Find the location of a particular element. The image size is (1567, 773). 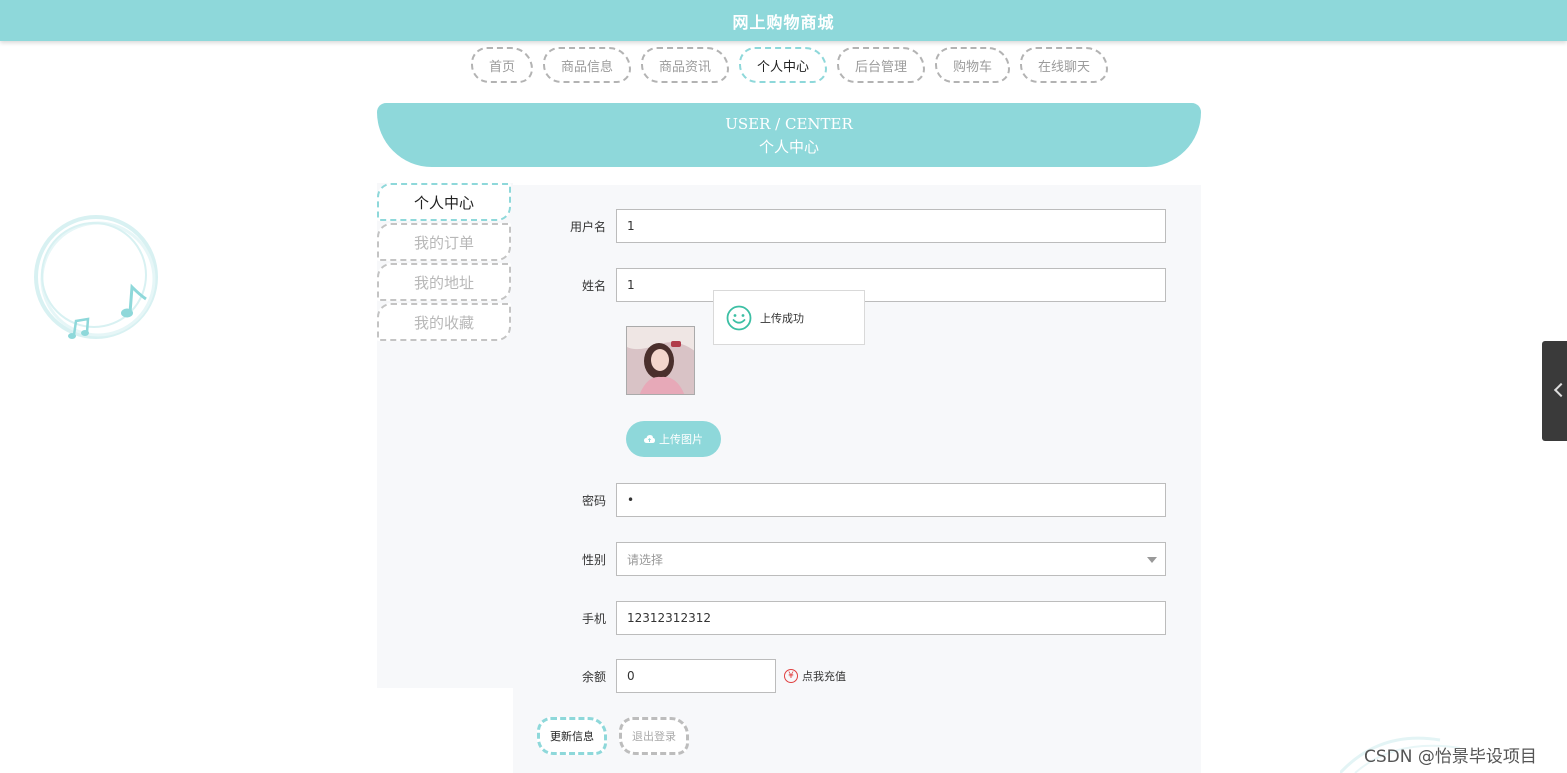

avatar-image is located at coordinates (660, 360).